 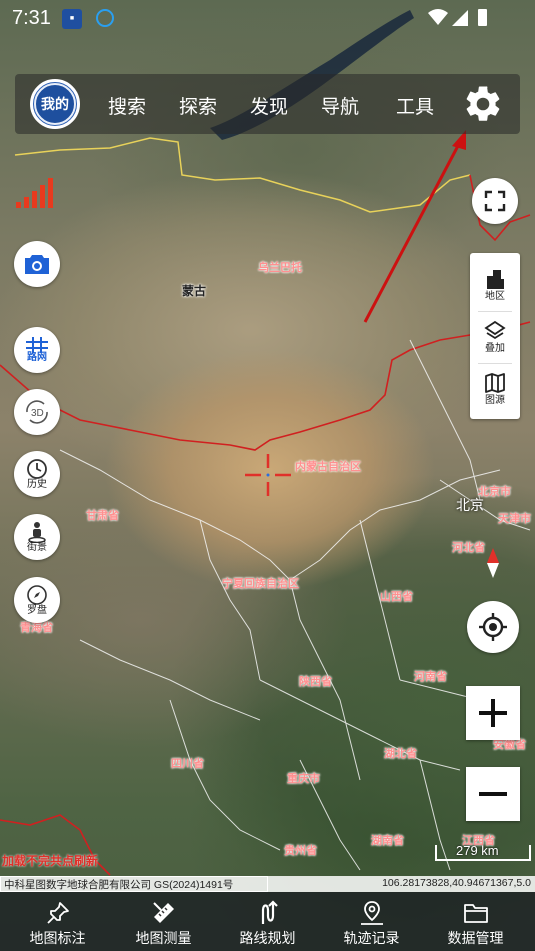 I want to click on signal-strength-icon, so click(x=34, y=193).